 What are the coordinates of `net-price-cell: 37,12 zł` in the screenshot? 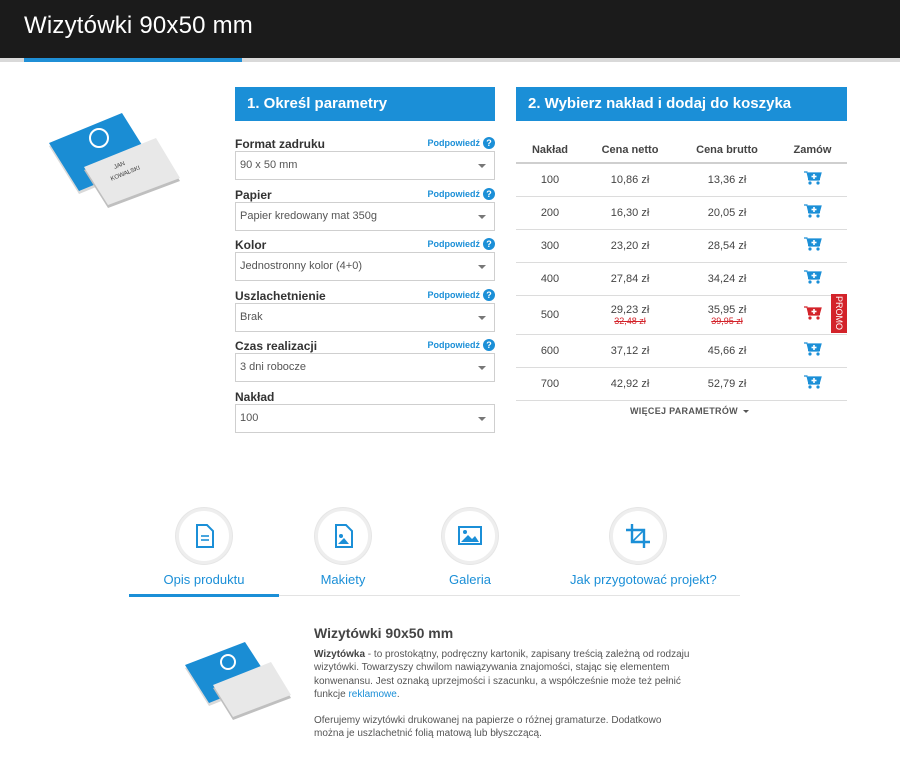 It's located at (630, 351).